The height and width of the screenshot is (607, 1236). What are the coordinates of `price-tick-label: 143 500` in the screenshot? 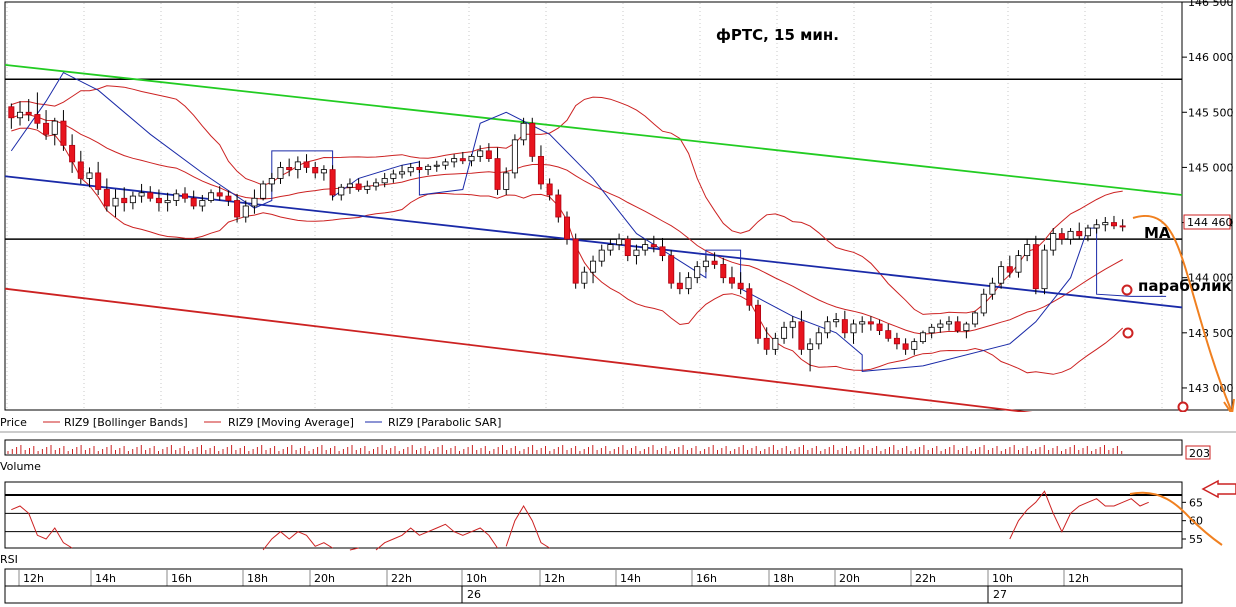 It's located at (1211, 333).